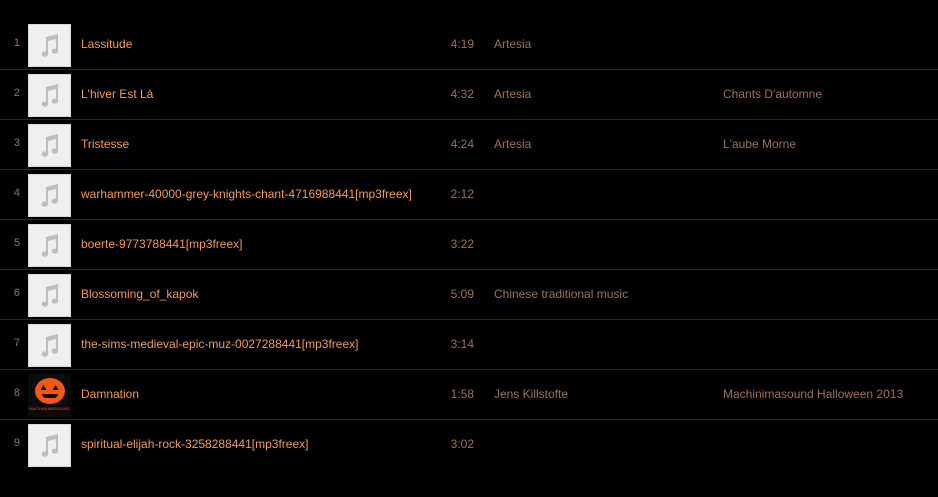 The image size is (938, 497). What do you see at coordinates (16, 393) in the screenshot?
I see `track-number: 8` at bounding box center [16, 393].